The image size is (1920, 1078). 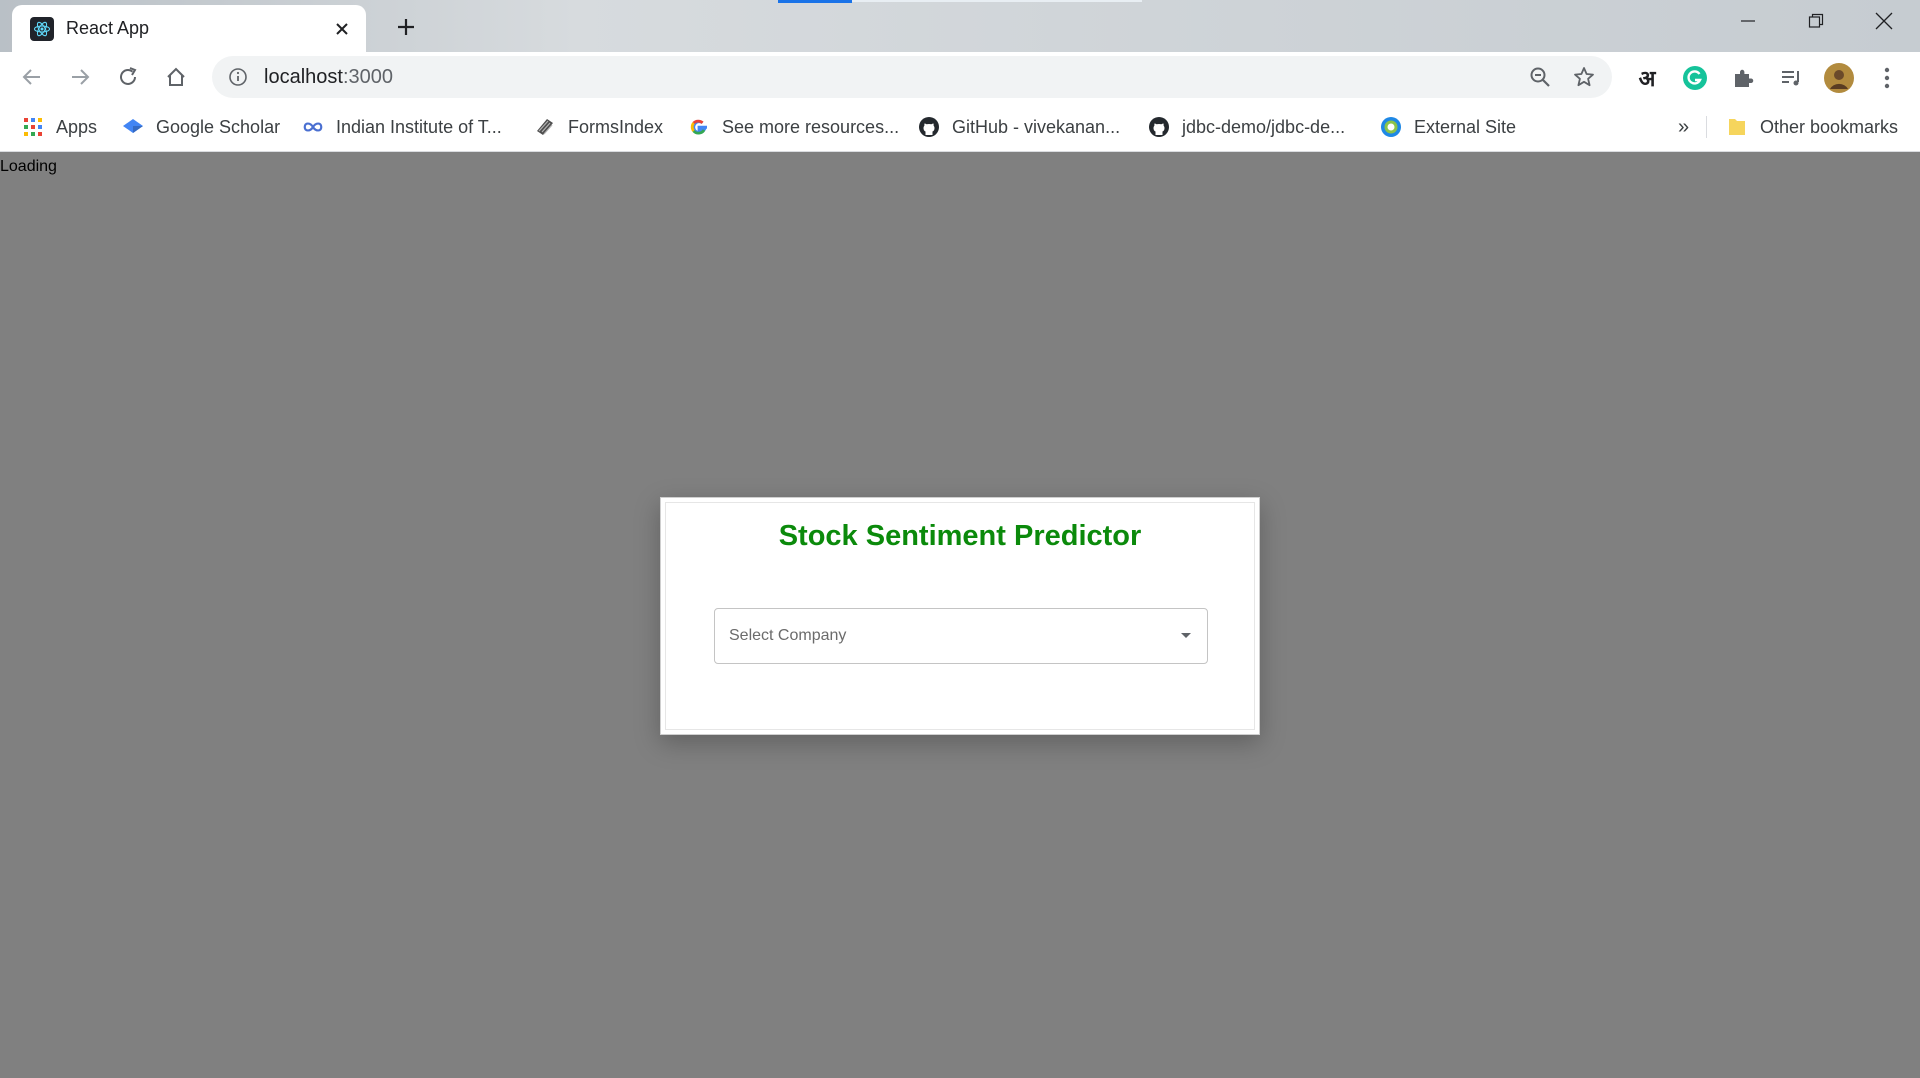 What do you see at coordinates (1695, 78) in the screenshot?
I see `grammarly-icon` at bounding box center [1695, 78].